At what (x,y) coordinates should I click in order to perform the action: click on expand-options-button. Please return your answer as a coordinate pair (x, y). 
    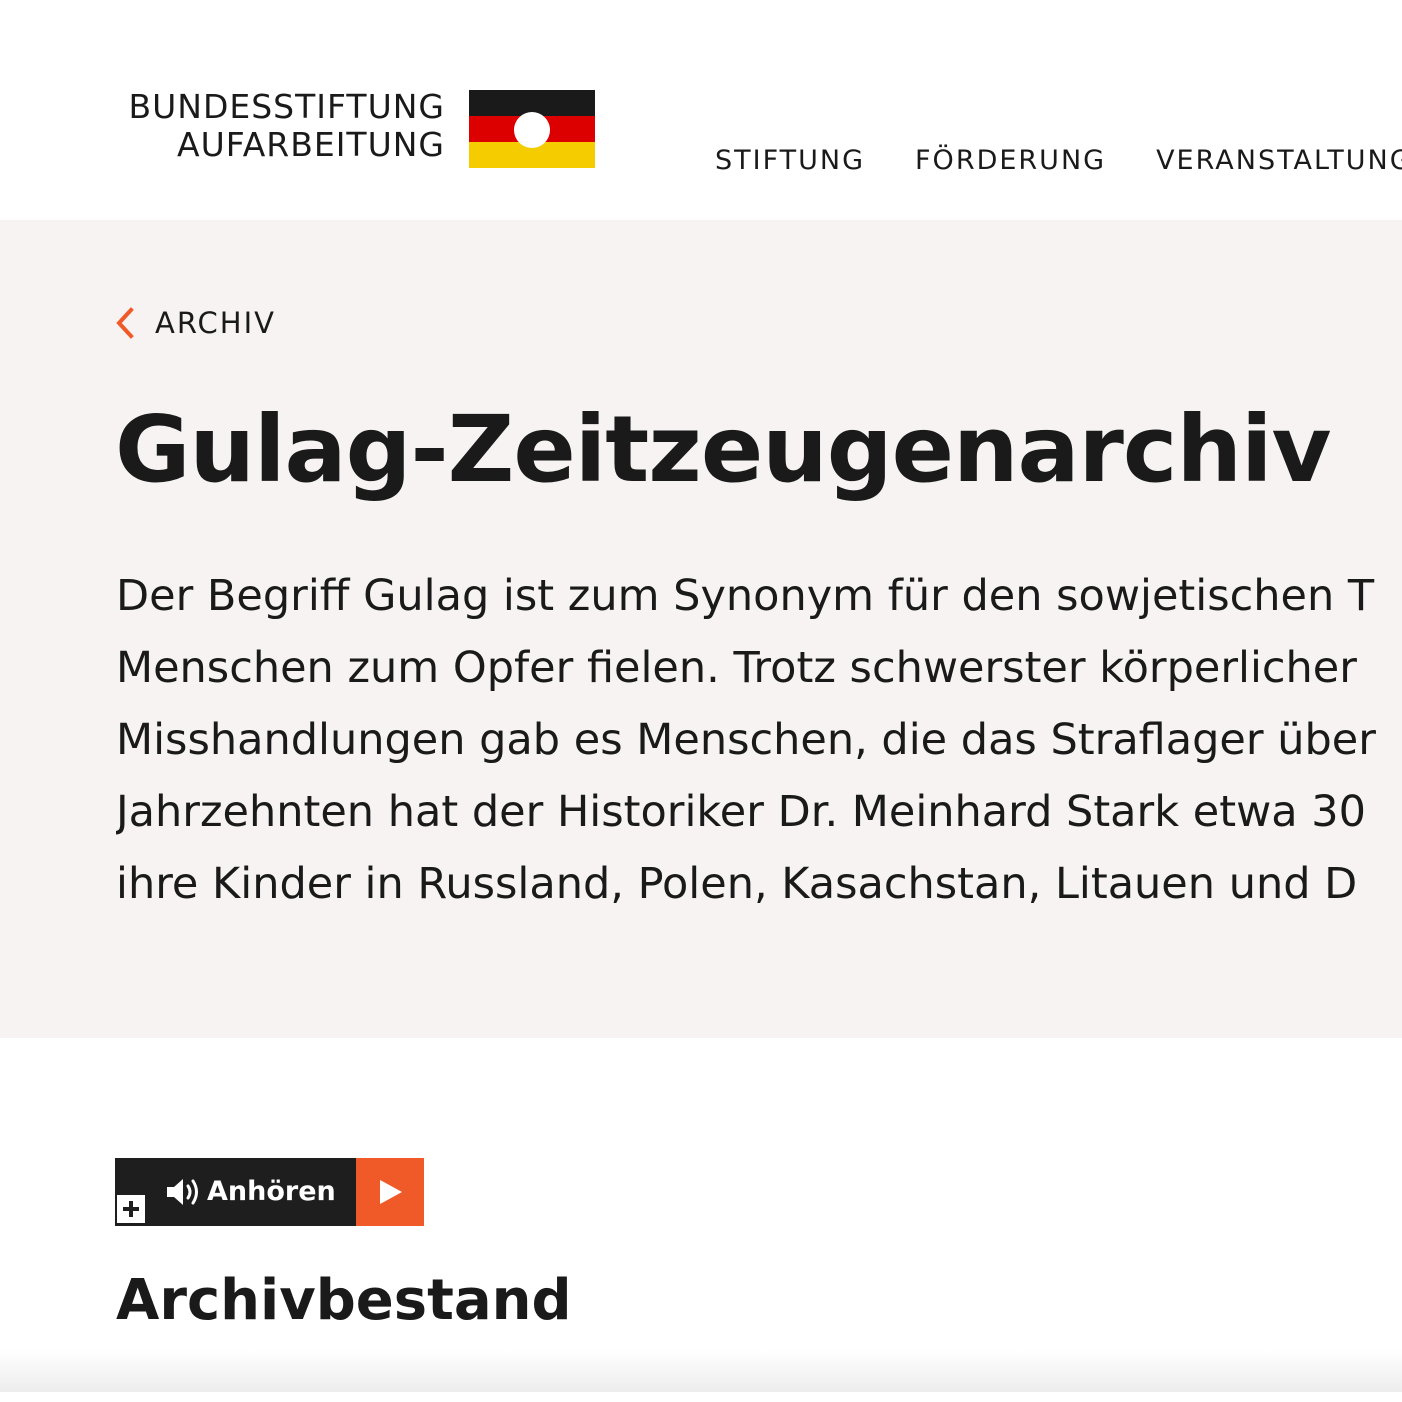
    Looking at the image, I should click on (131, 1209).